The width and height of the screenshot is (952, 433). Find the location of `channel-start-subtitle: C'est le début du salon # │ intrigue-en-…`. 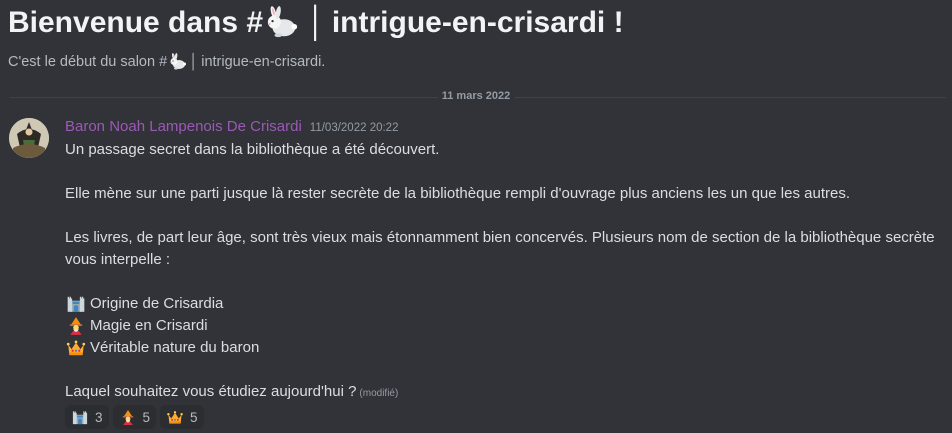

channel-start-subtitle: C'est le début du salon # │ intrigue-en-… is located at coordinates (166, 62).